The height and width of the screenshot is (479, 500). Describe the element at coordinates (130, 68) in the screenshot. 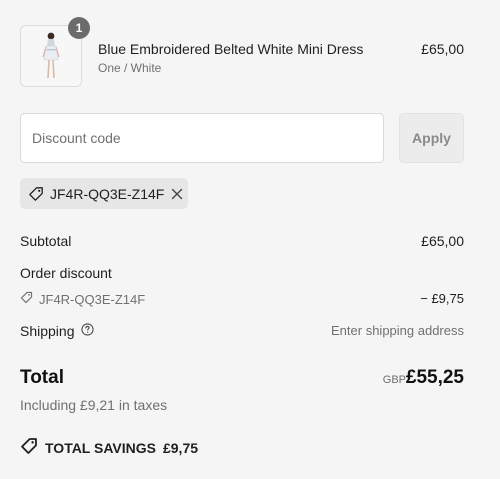

I see `product-variant: One / White` at that location.